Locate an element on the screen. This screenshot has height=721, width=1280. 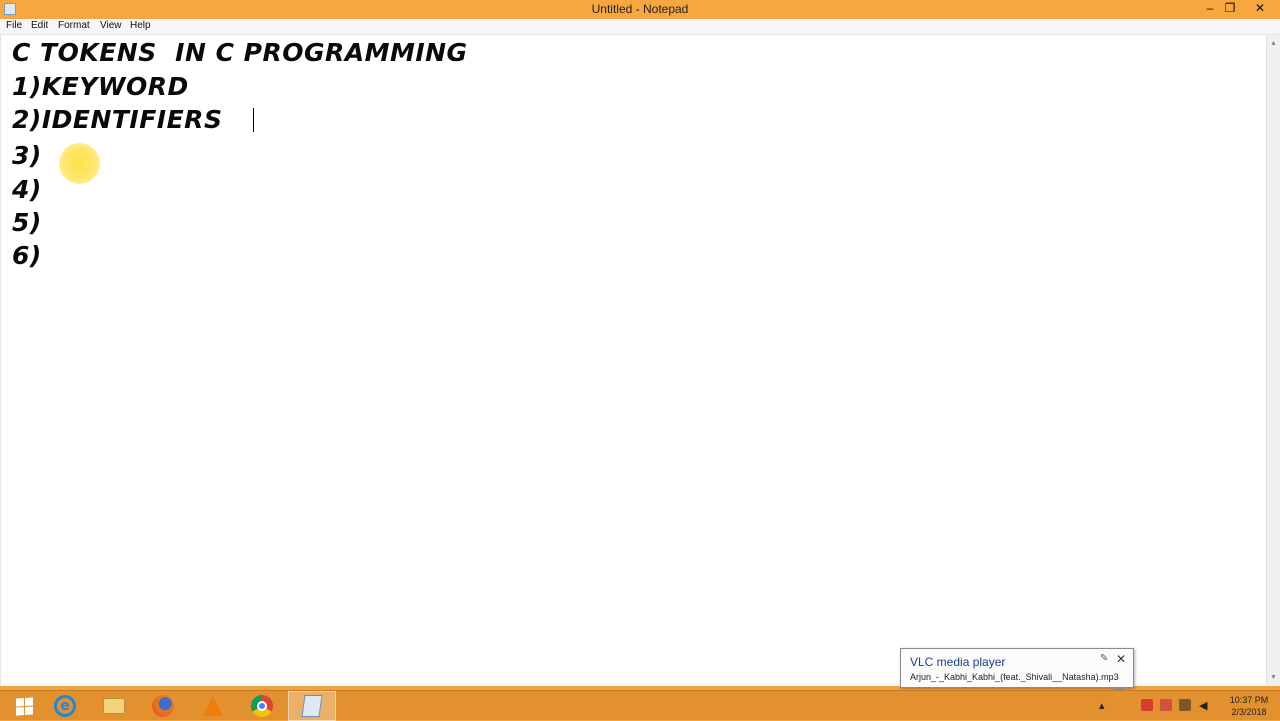
menu-view: View is located at coordinates (111, 25).